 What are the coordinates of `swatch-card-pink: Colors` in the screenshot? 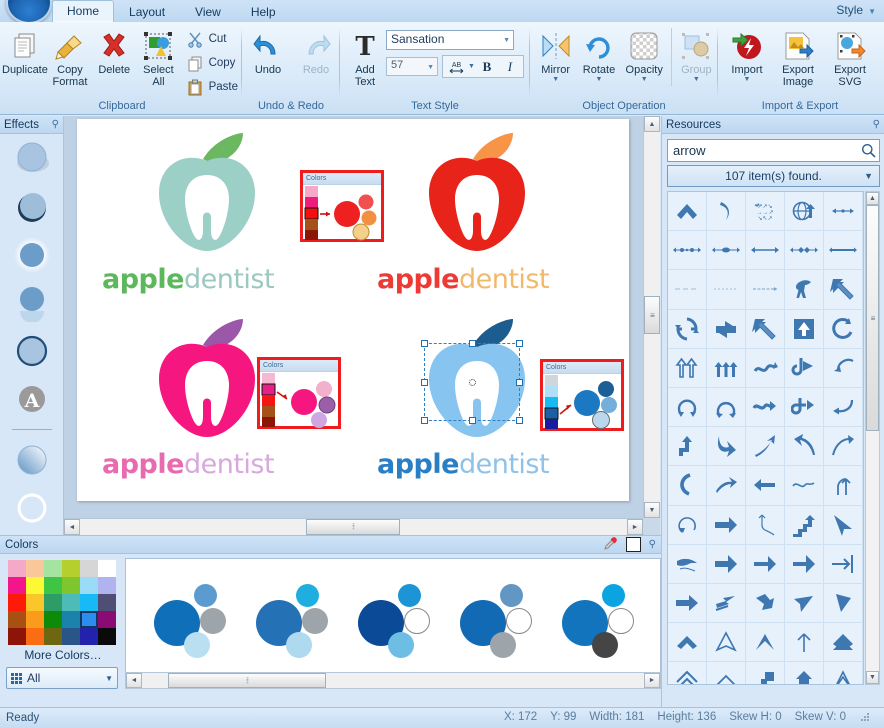 It's located at (299, 393).